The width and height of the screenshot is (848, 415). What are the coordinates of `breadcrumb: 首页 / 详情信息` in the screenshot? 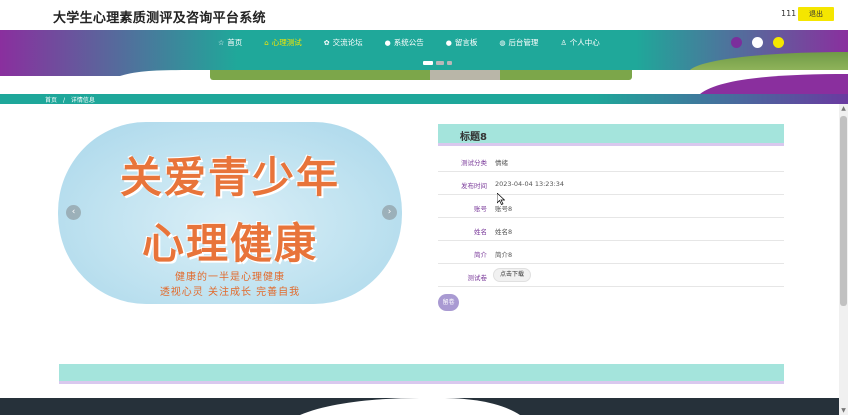 It's located at (72, 99).